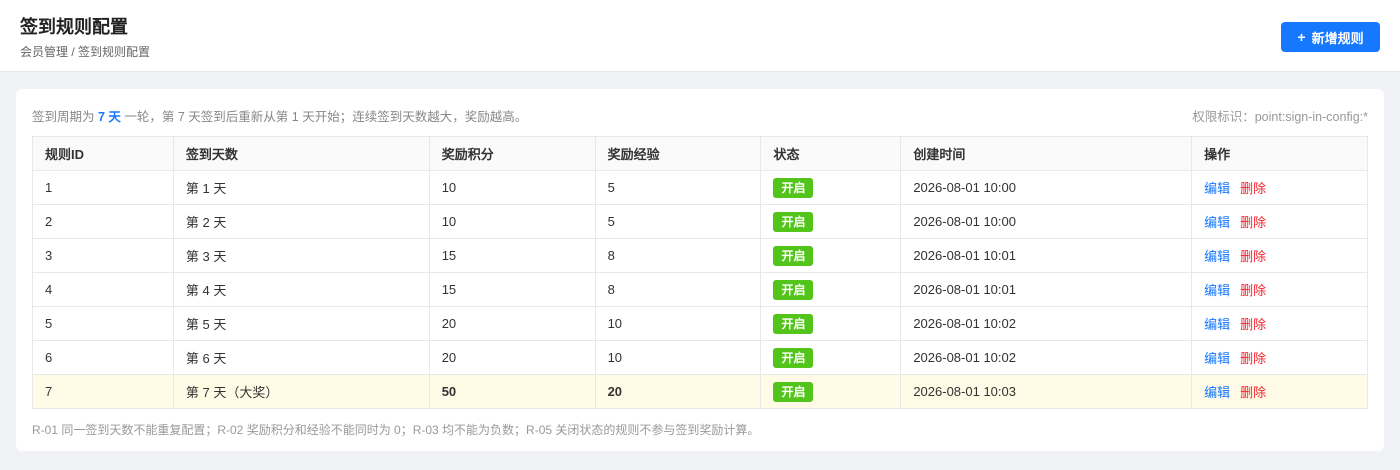 The width and height of the screenshot is (1400, 470). I want to click on cell-rule-id: 6, so click(103, 357).